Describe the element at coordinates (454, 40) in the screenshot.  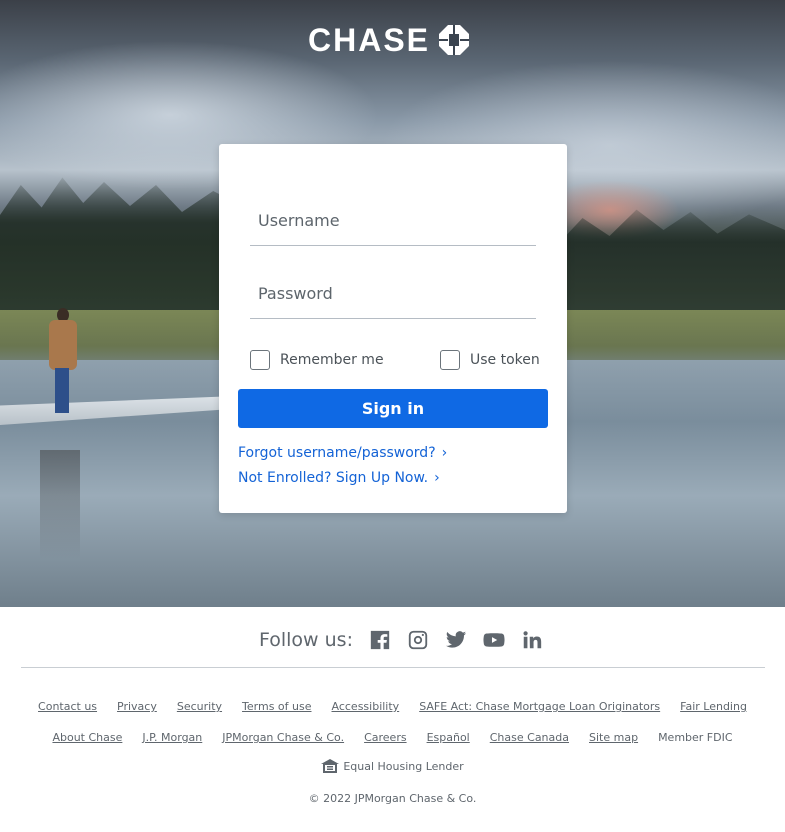
I see `chase-octagon-icon` at that location.